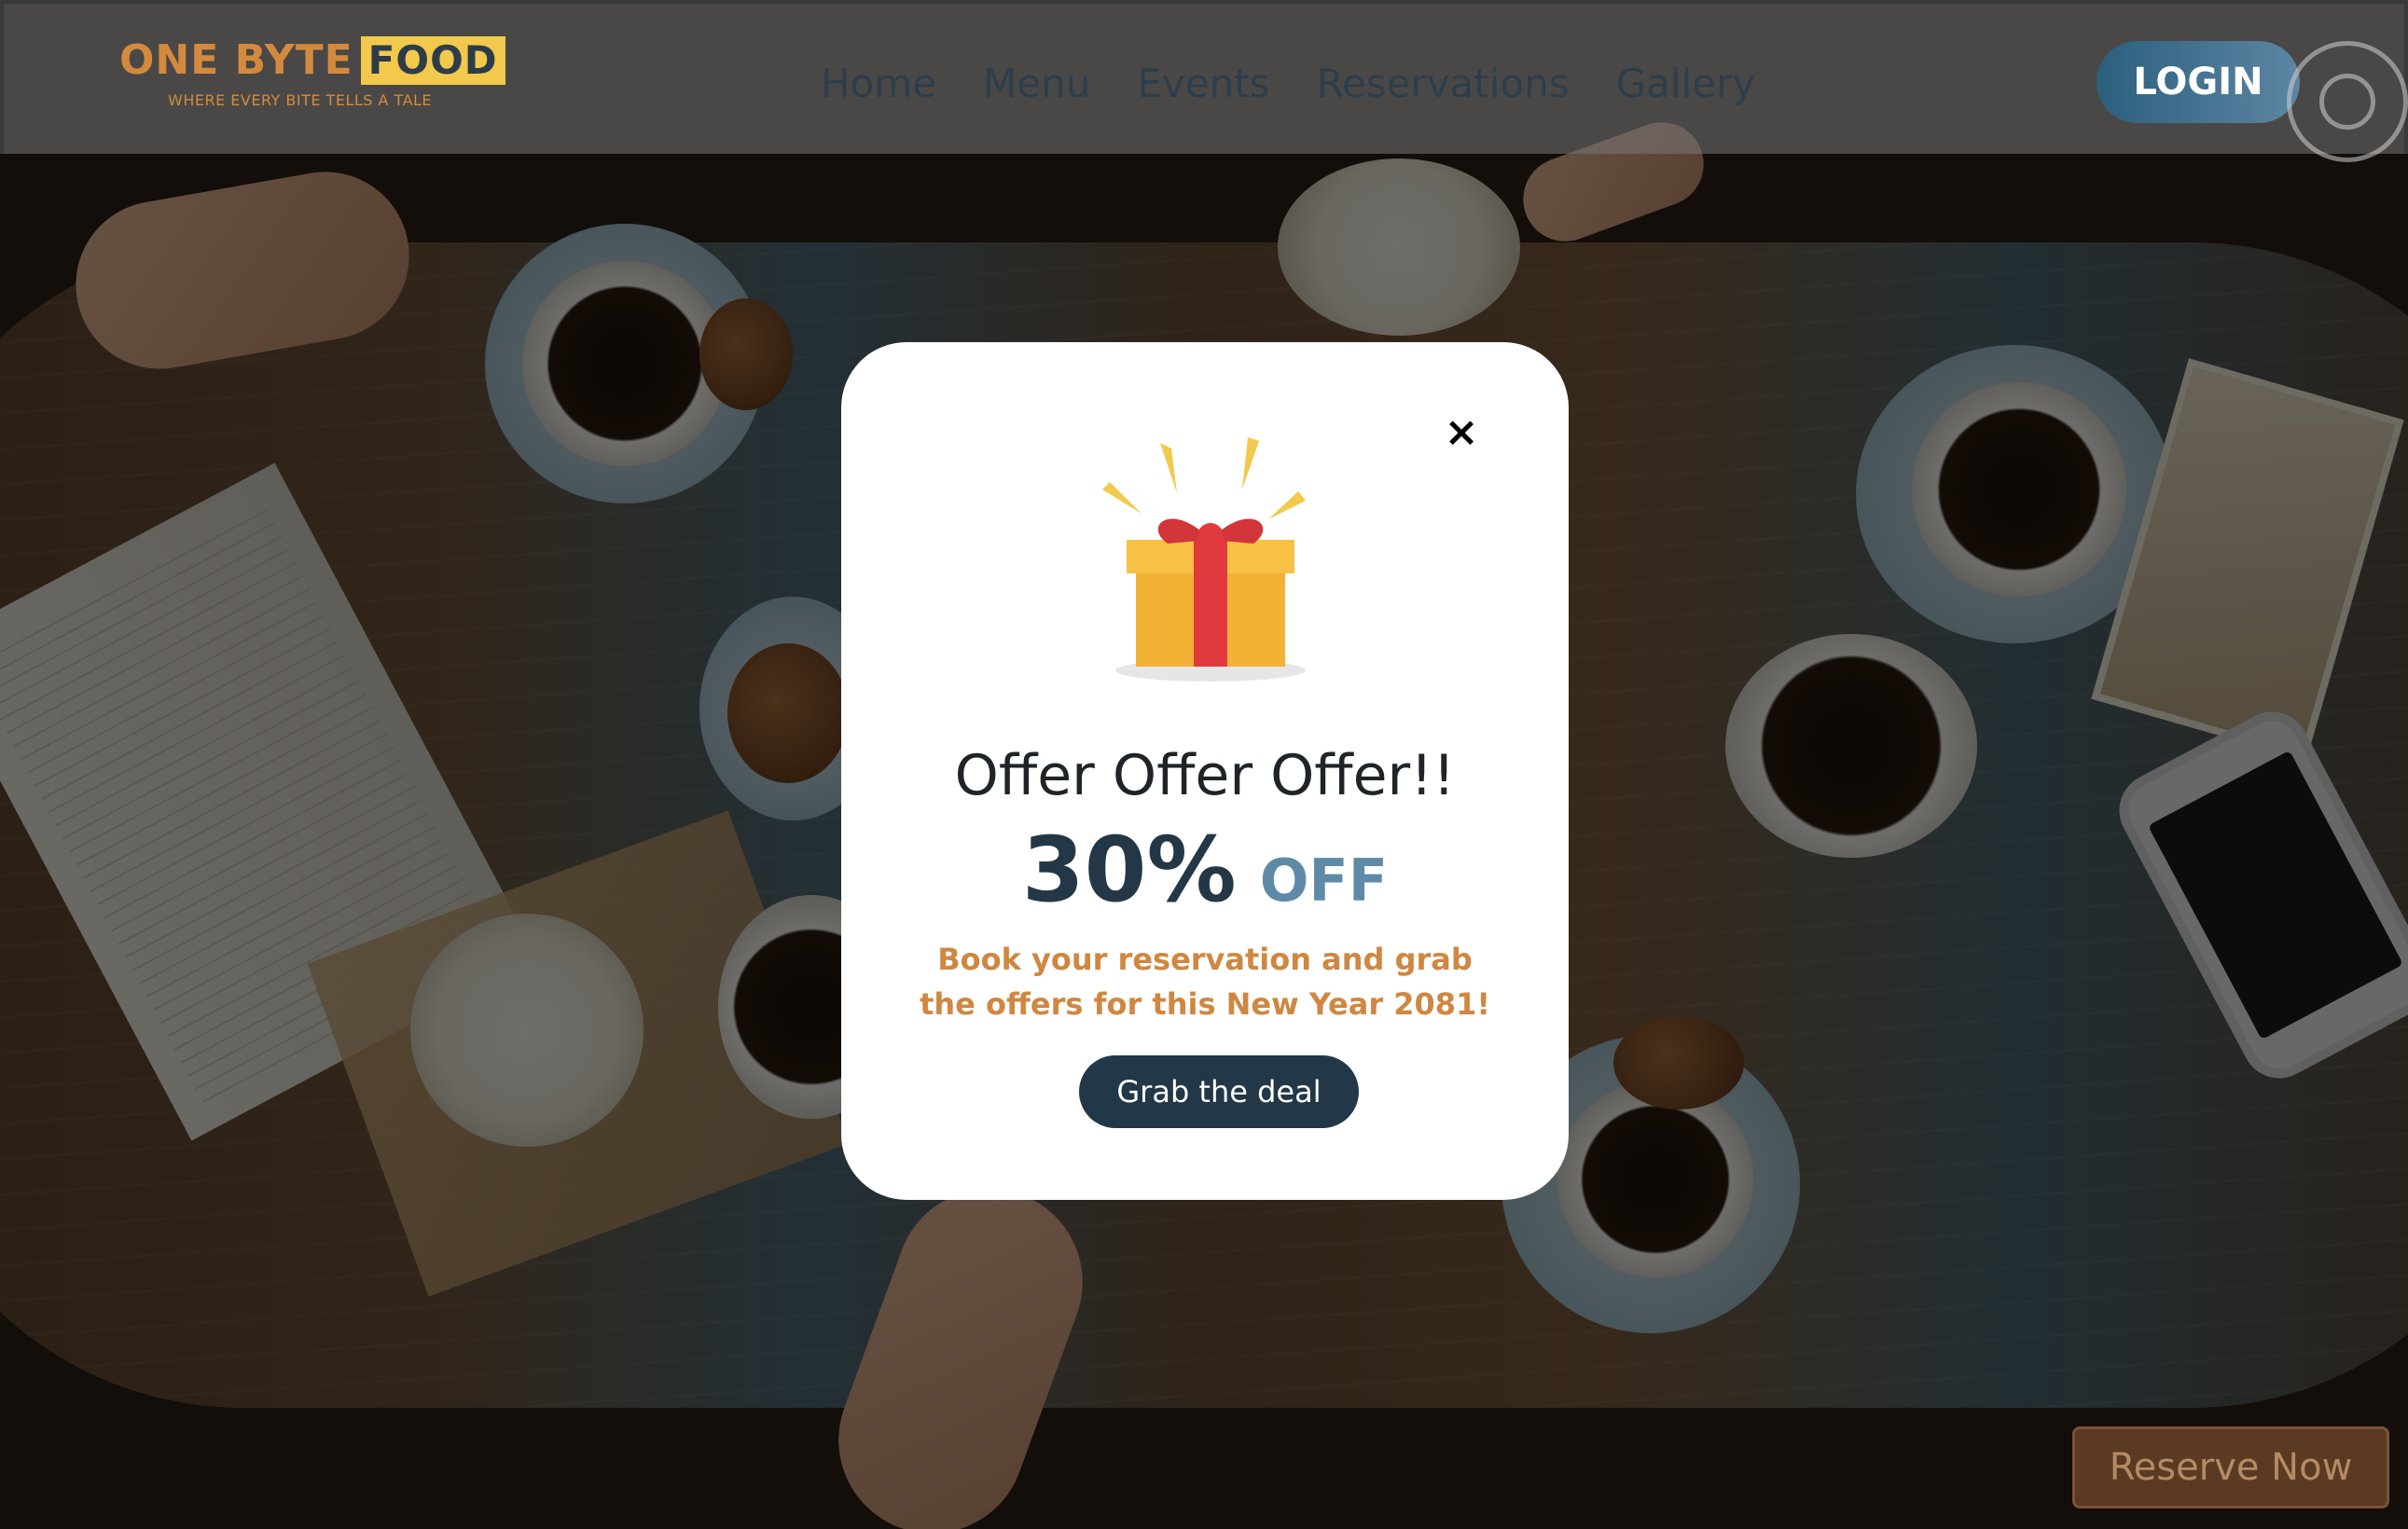 This screenshot has width=2408, height=1529. I want to click on nav-link-menu: Menu, so click(1037, 84).